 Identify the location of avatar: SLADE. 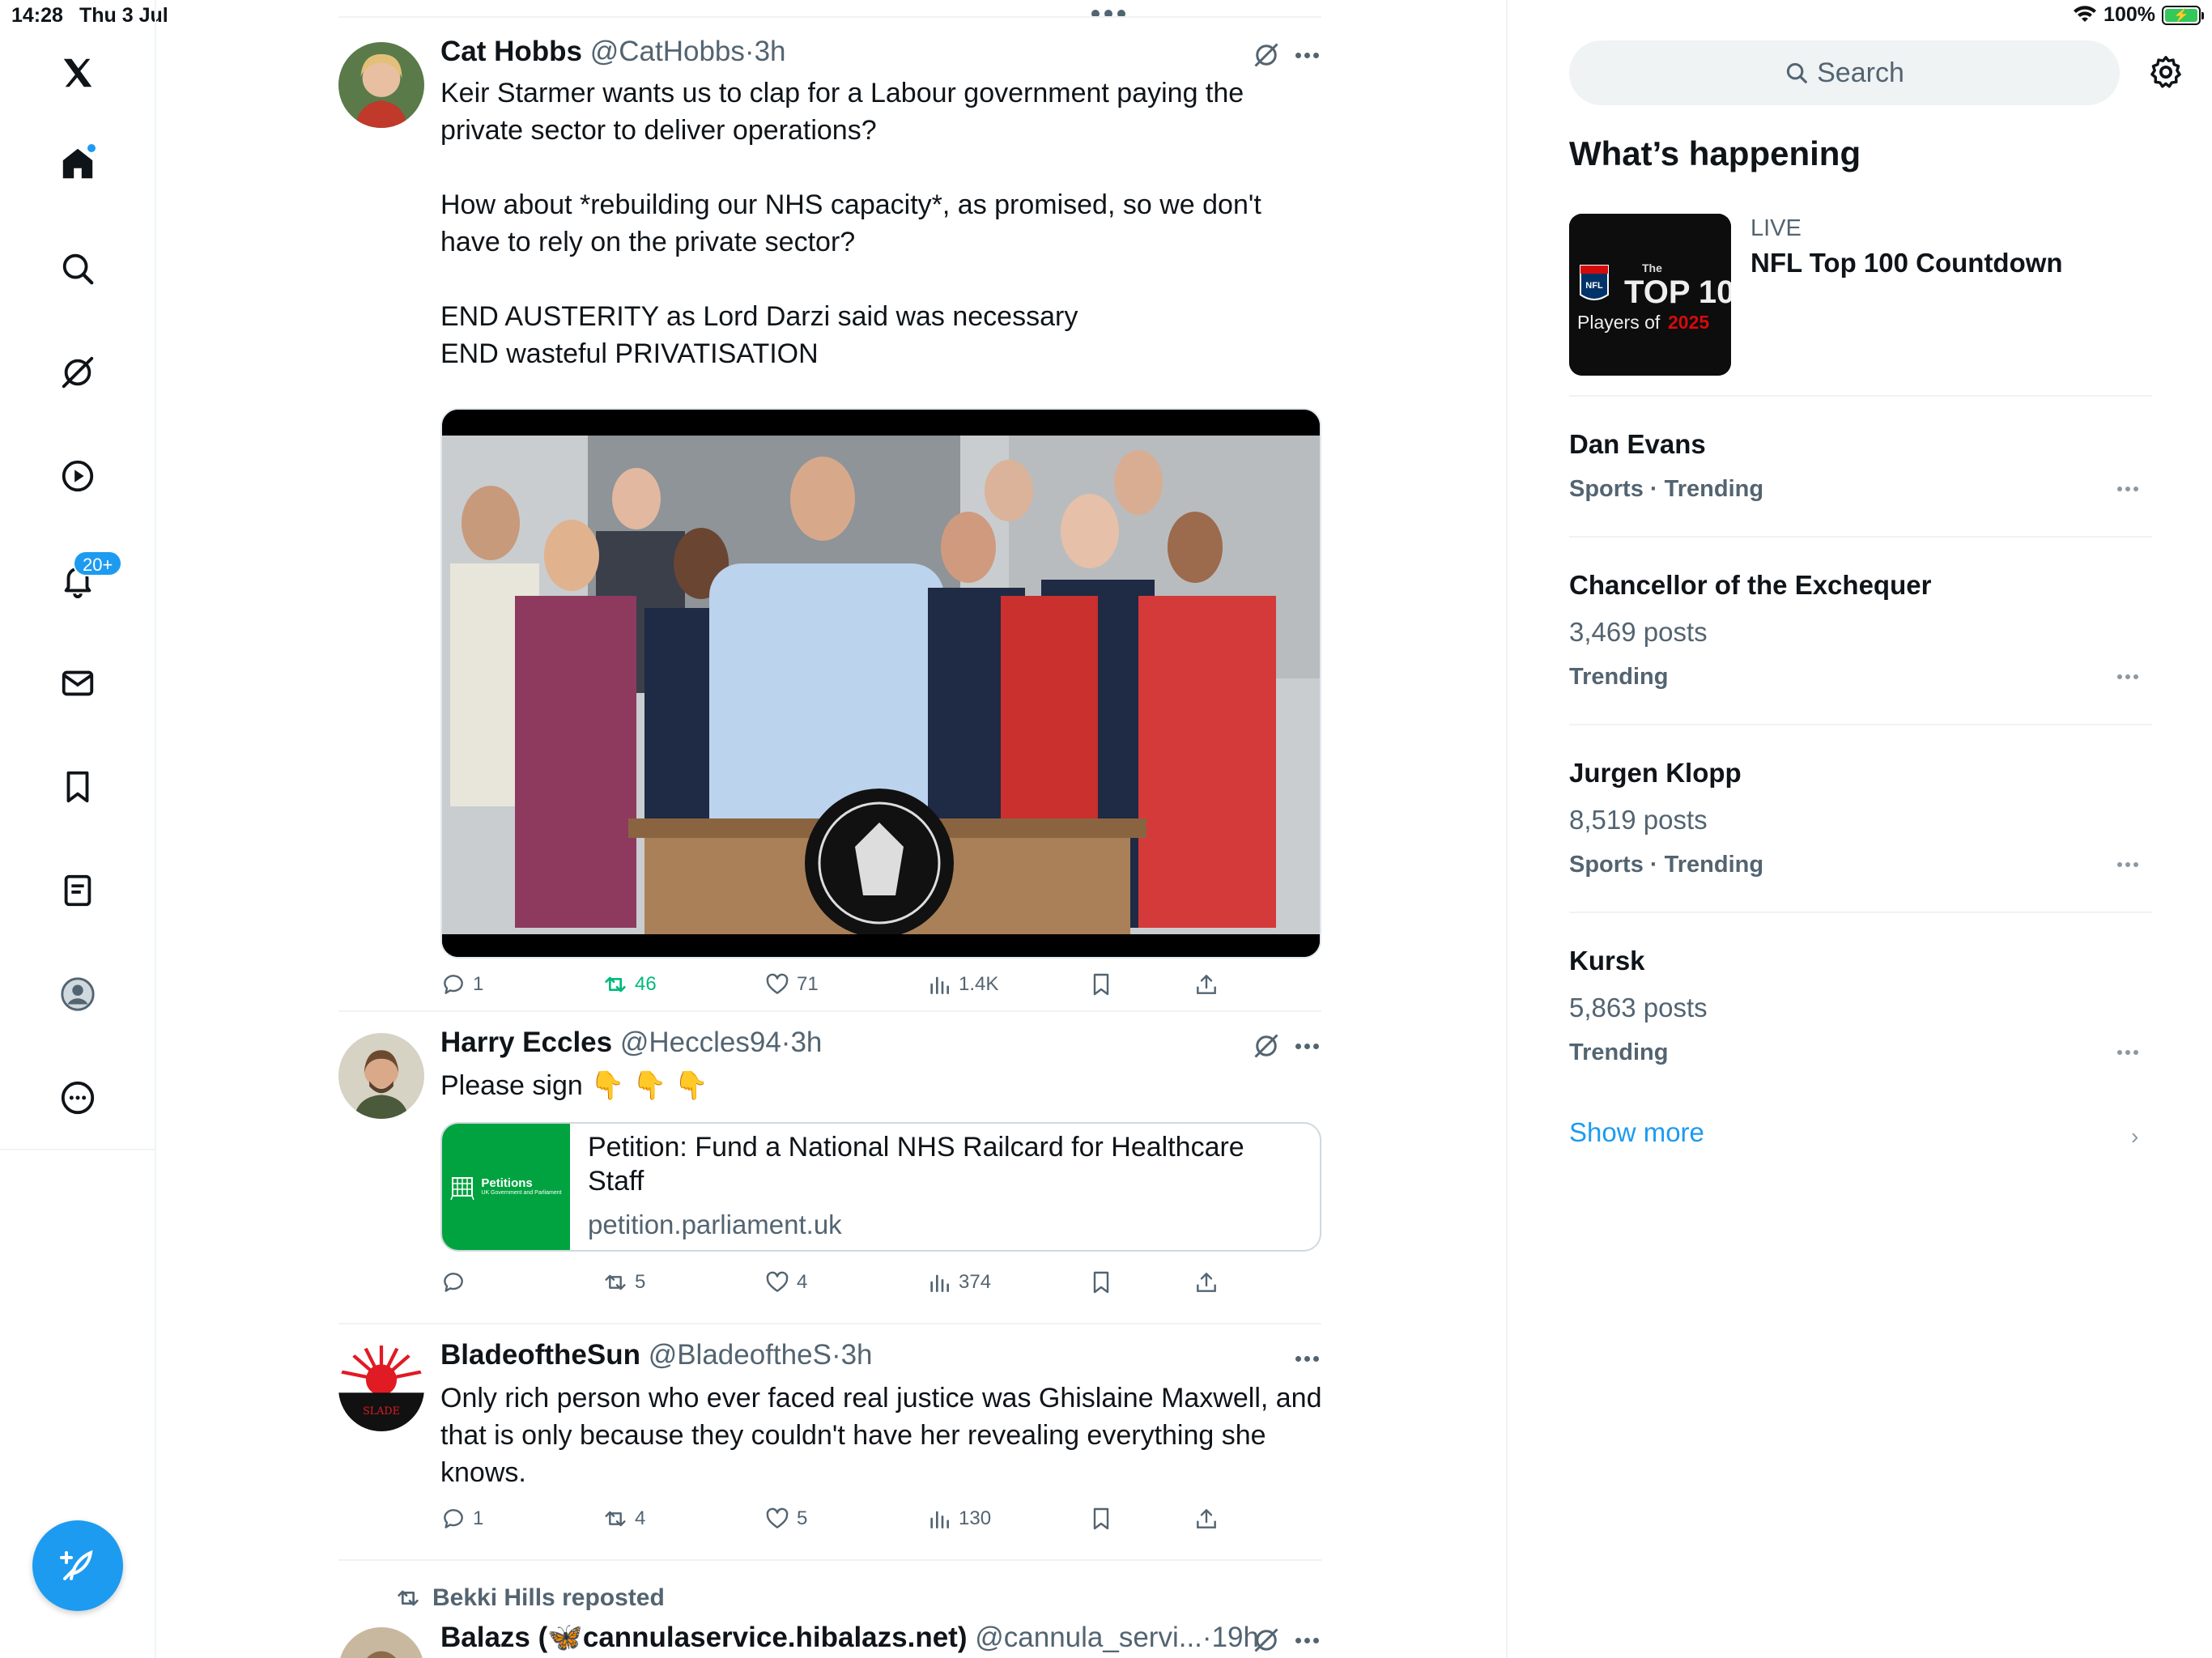
(381, 1388).